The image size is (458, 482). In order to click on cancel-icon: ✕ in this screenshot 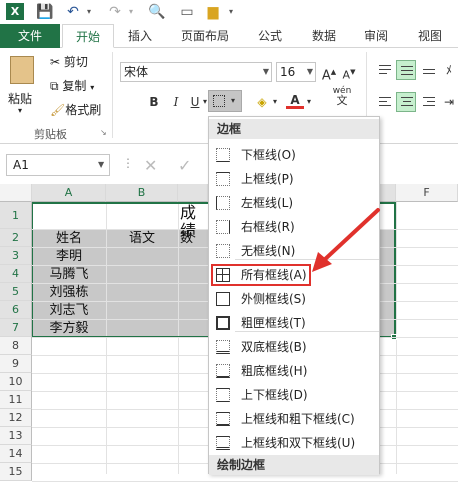, I will do `click(150, 165)`.